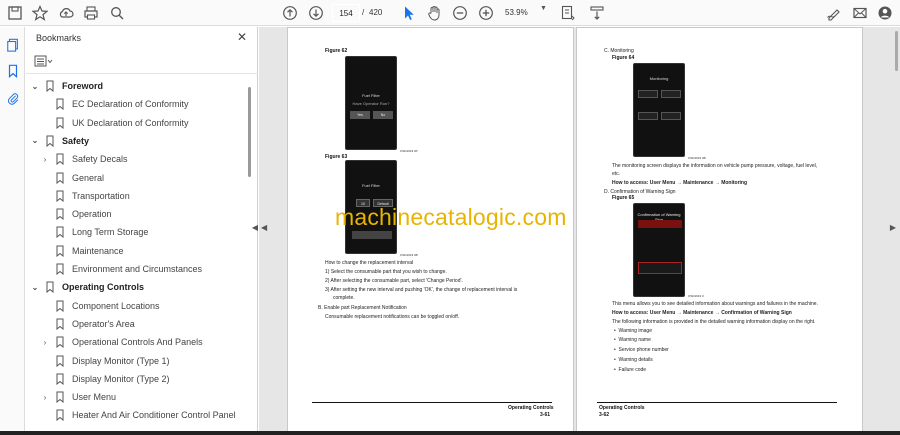  What do you see at coordinates (633, 331) in the screenshot?
I see `bullet-warning-image: • Warning image` at bounding box center [633, 331].